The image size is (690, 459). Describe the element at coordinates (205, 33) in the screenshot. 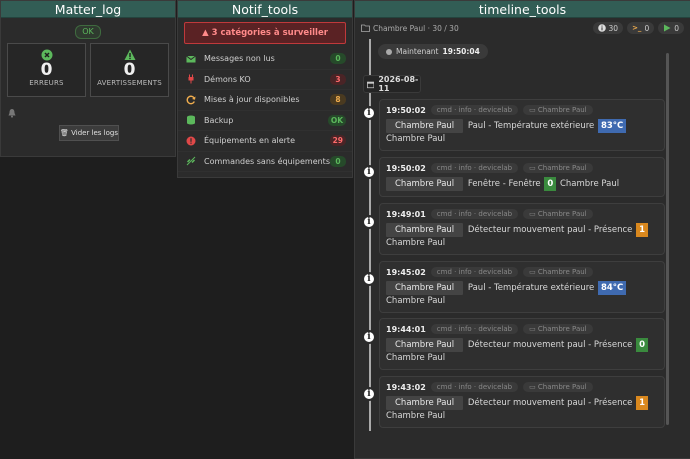

I see `warning-icon: ▲` at that location.